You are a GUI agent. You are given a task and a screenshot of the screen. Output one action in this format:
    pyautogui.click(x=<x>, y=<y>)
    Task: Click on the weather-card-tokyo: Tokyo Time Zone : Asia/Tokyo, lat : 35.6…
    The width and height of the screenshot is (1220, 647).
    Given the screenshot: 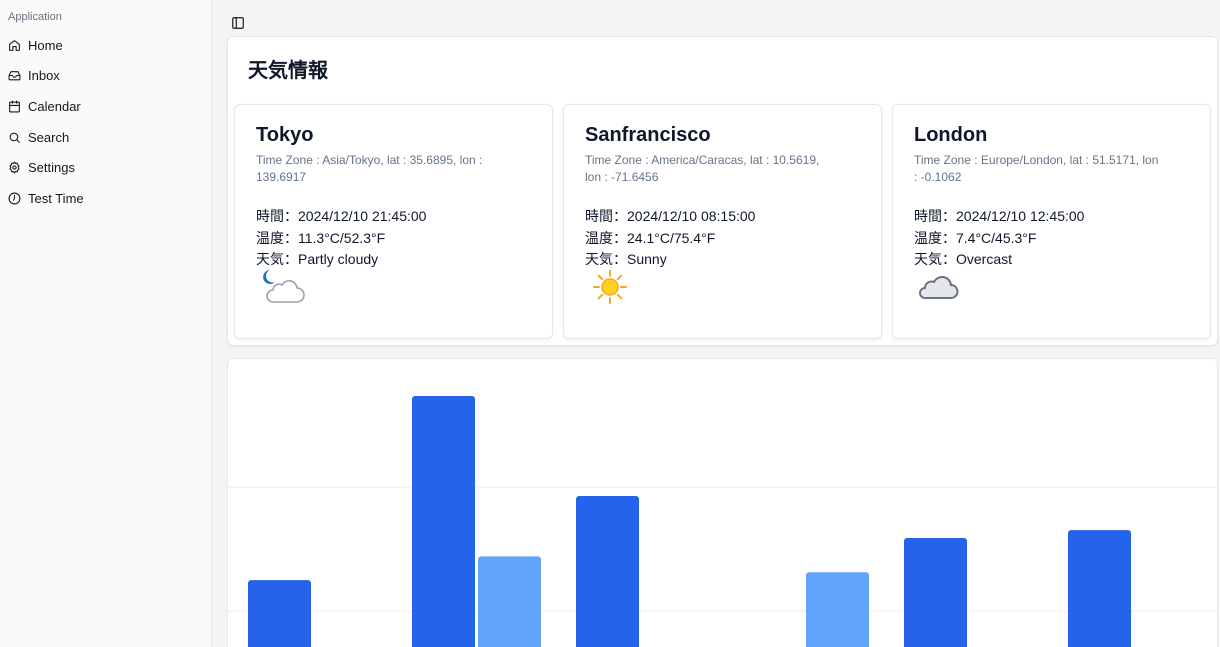 What is the action you would take?
    pyautogui.click(x=393, y=221)
    